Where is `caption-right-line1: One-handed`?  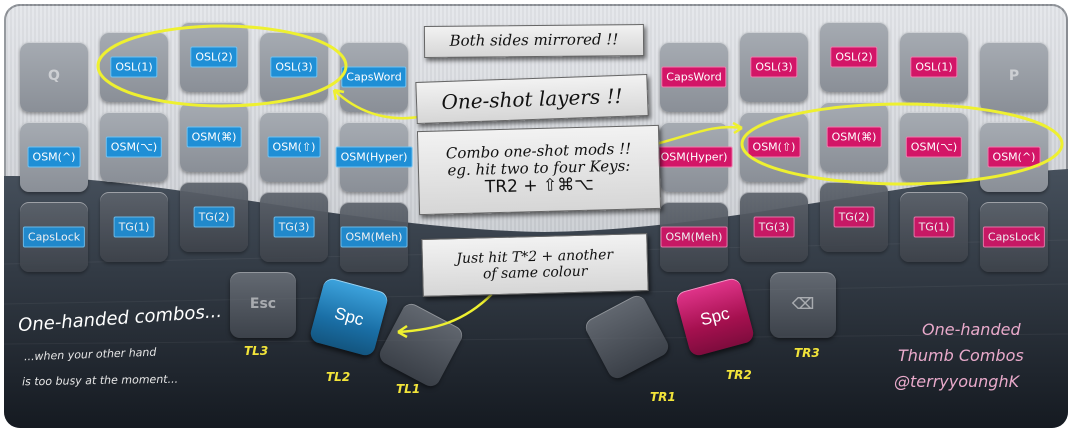 caption-right-line1: One-handed is located at coordinates (971, 329).